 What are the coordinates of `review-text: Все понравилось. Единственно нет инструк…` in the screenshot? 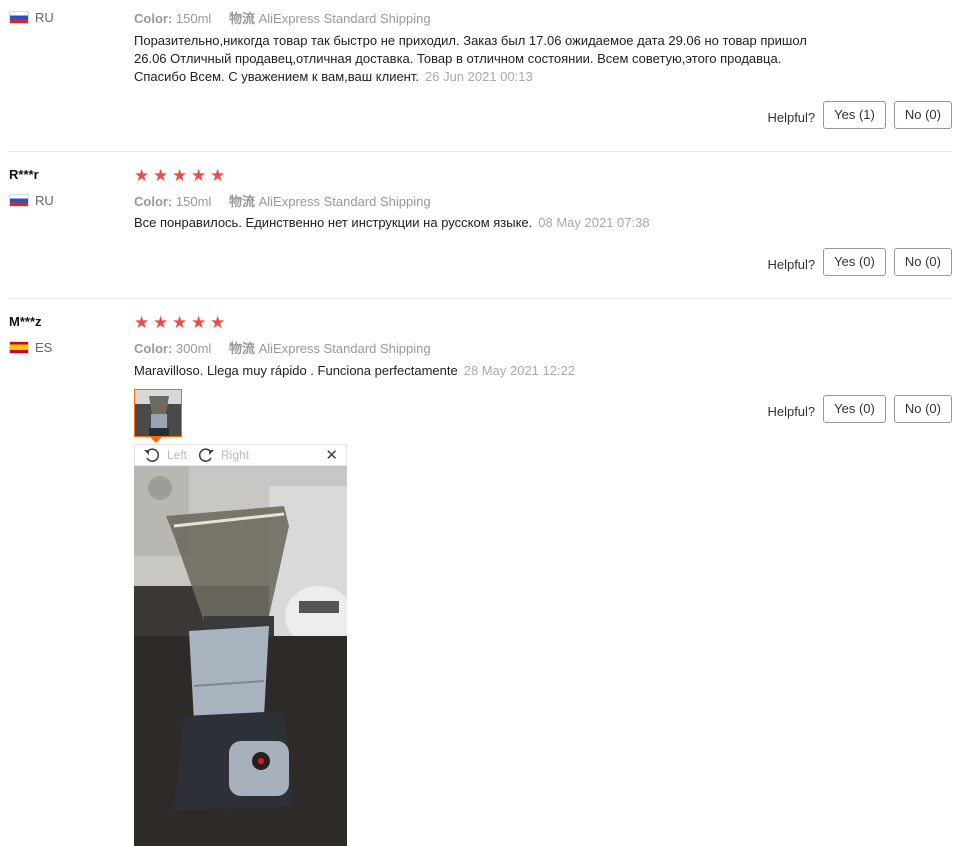 It's located at (494, 223).